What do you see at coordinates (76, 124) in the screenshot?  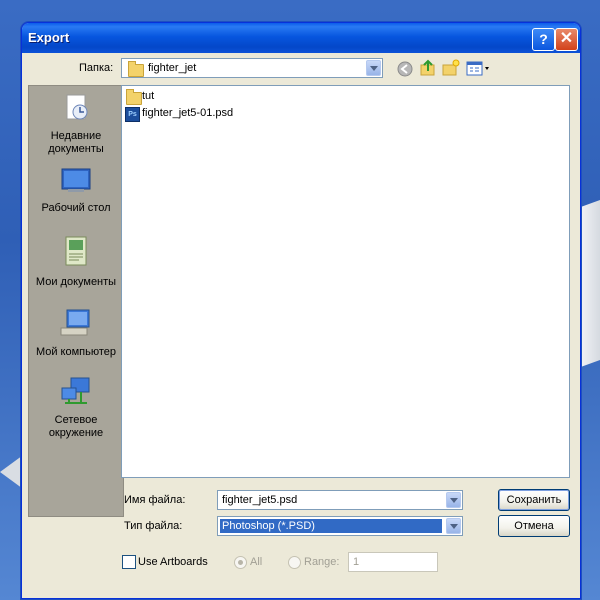 I see `place-recent-documents: Недавние документы` at bounding box center [76, 124].